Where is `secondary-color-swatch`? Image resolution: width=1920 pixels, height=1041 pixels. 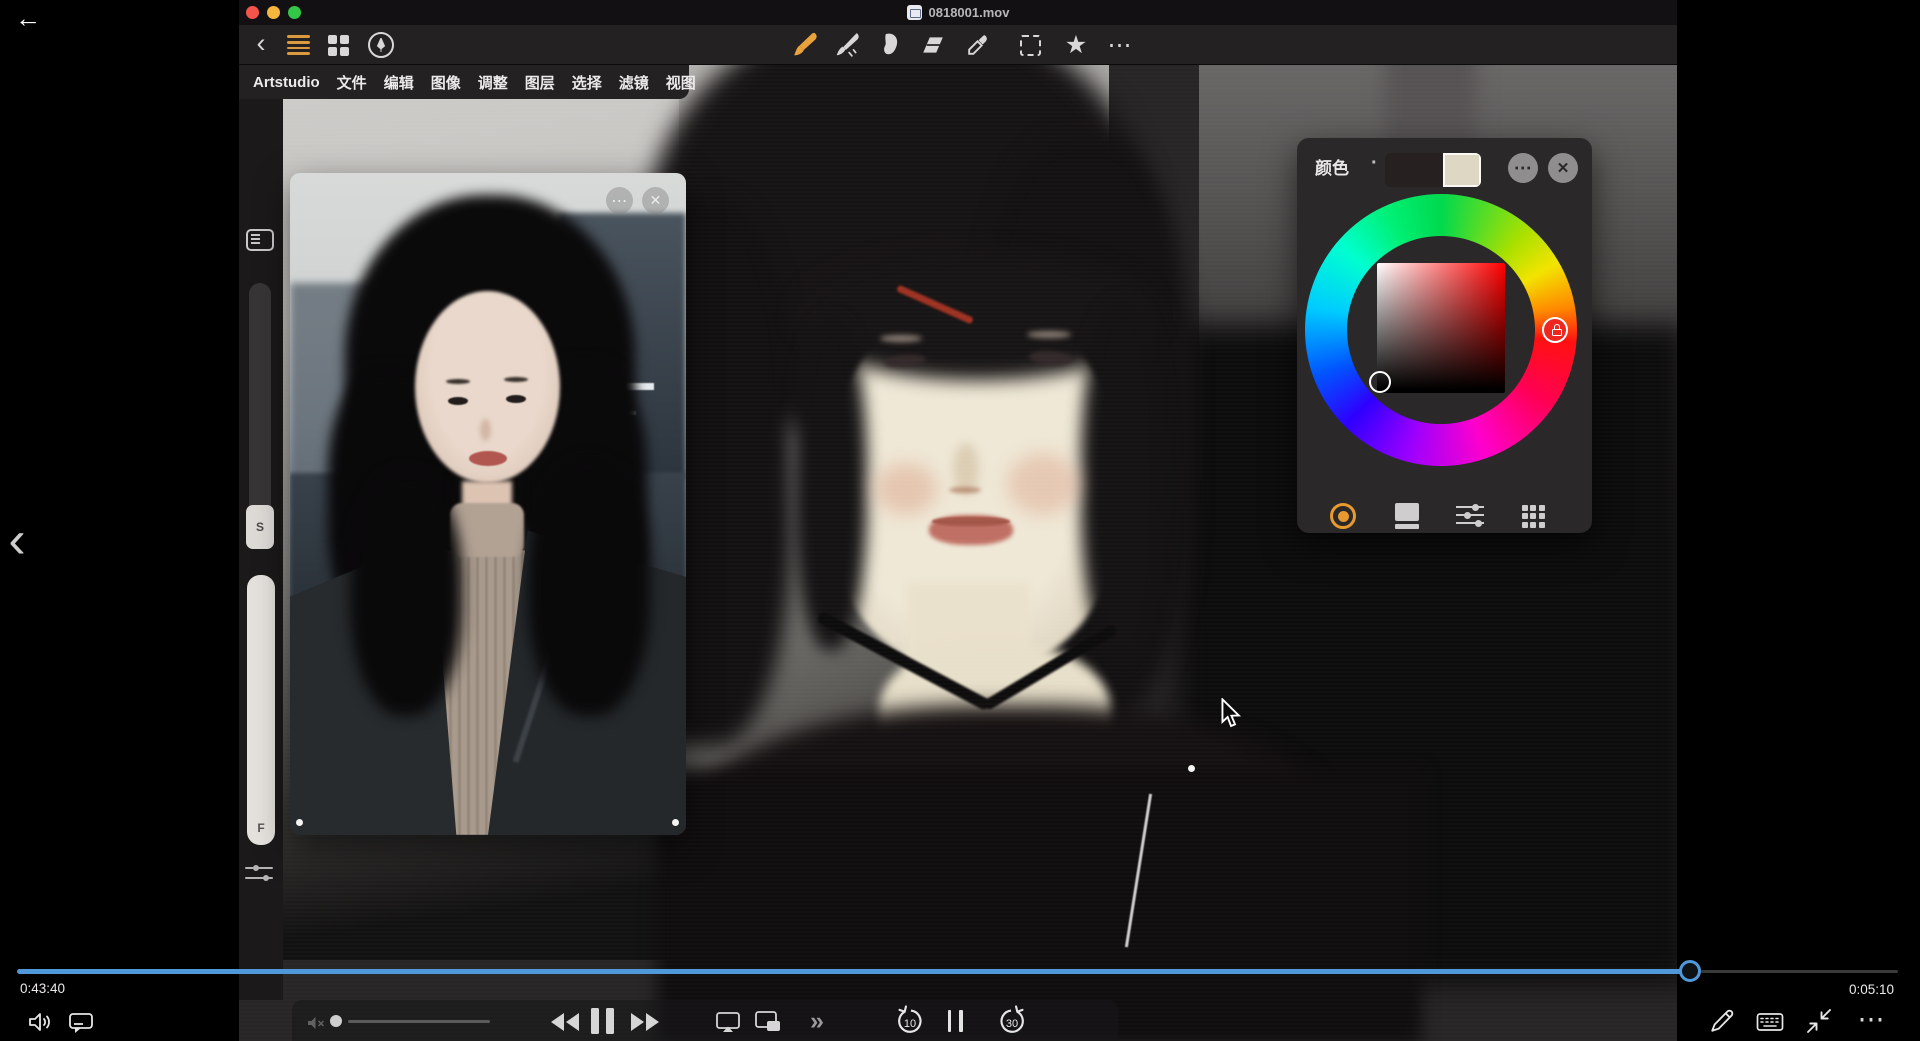 secondary-color-swatch is located at coordinates (1462, 170).